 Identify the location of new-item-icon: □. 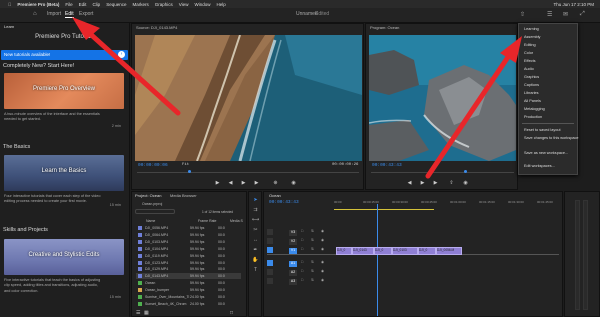
(231, 313).